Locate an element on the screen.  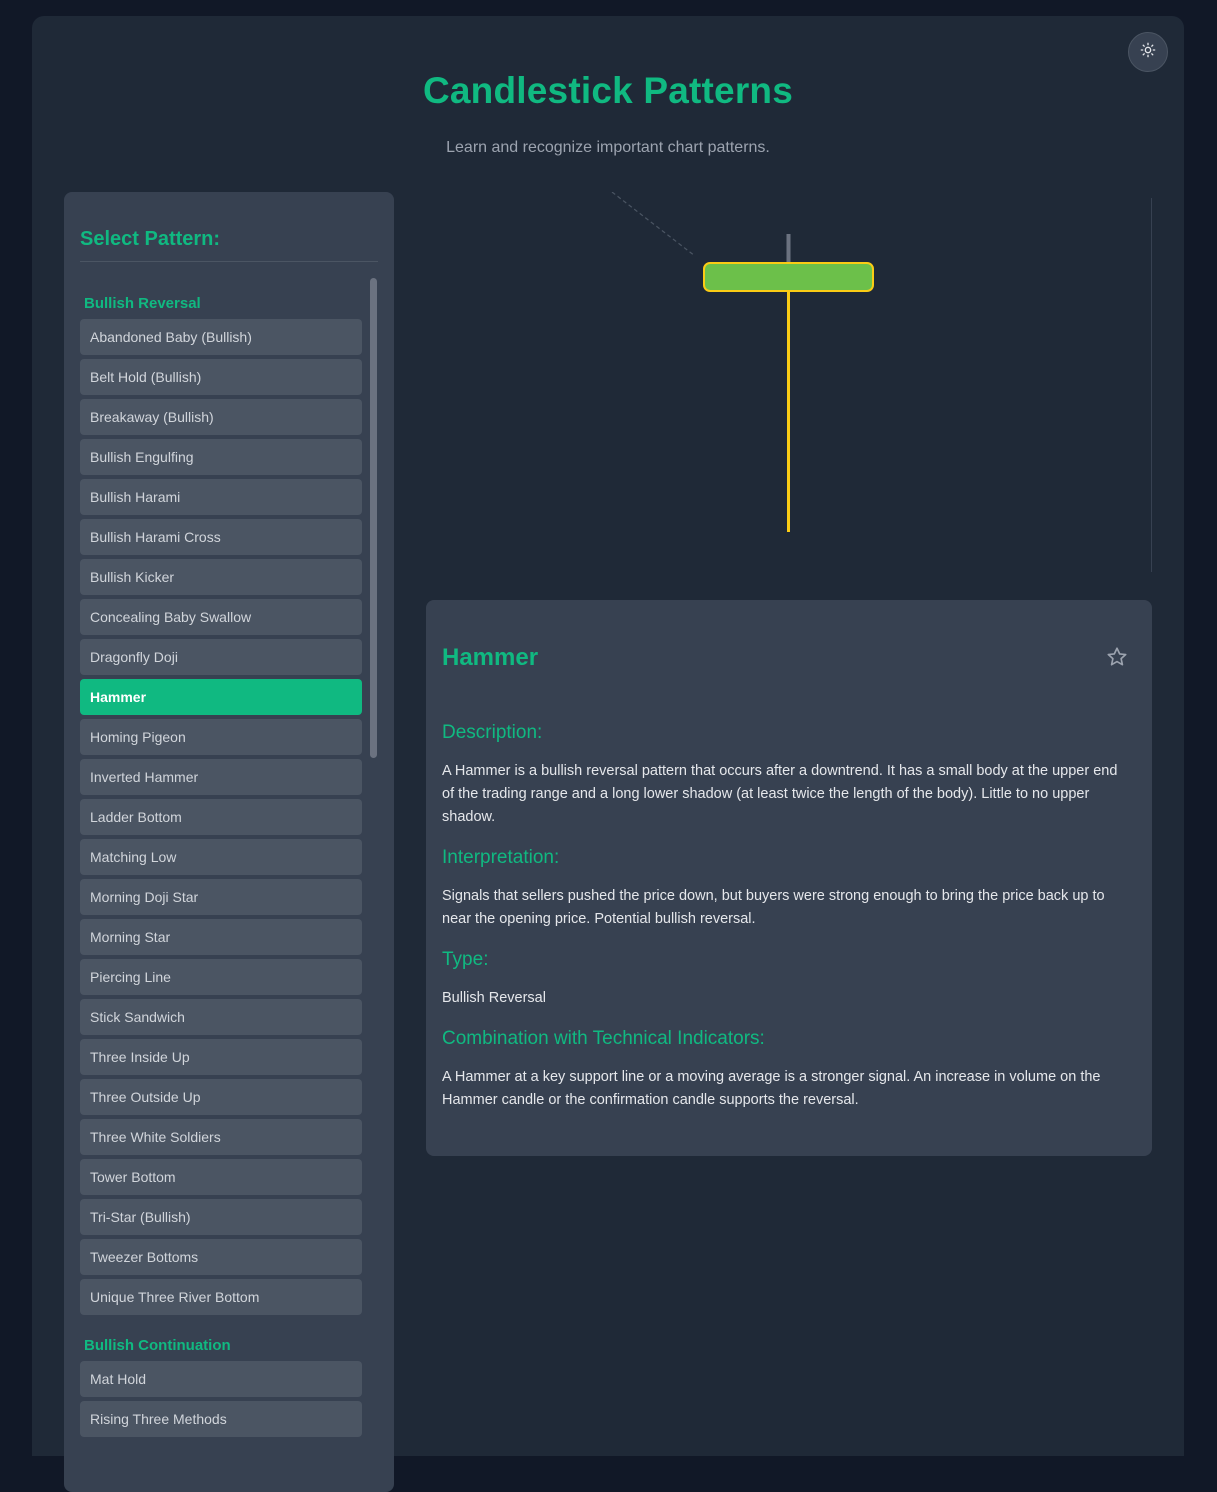
sidebar-title: Select Pattern: is located at coordinates (229, 227).